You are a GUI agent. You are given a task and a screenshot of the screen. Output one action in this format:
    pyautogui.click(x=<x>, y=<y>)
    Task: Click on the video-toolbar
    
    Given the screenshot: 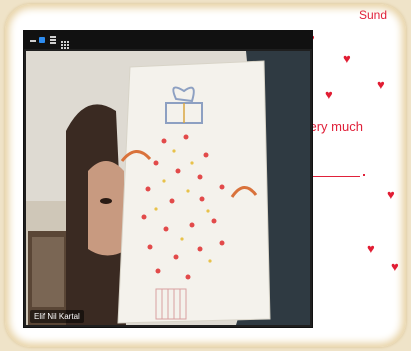 What is the action you would take?
    pyautogui.click(x=168, y=40)
    